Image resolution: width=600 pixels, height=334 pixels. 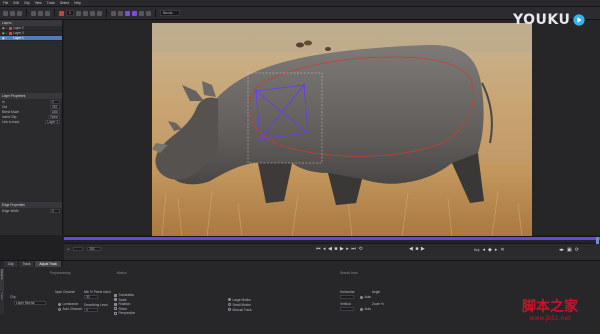 What do you see at coordinates (27, 3) in the screenshot?
I see `menu-clip: Clip` at bounding box center [27, 3].